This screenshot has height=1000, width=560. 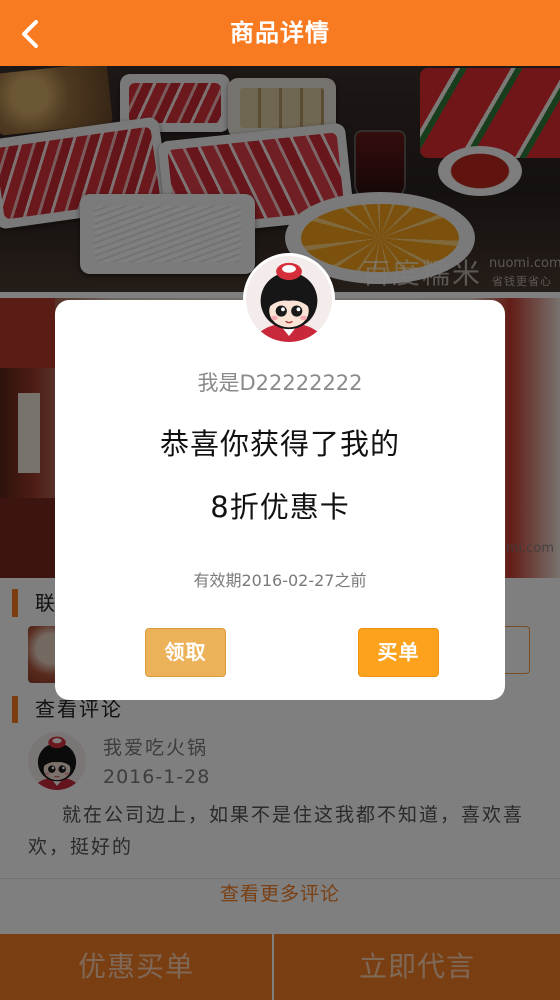 What do you see at coordinates (398, 652) in the screenshot?
I see `pay-button: 买单` at bounding box center [398, 652].